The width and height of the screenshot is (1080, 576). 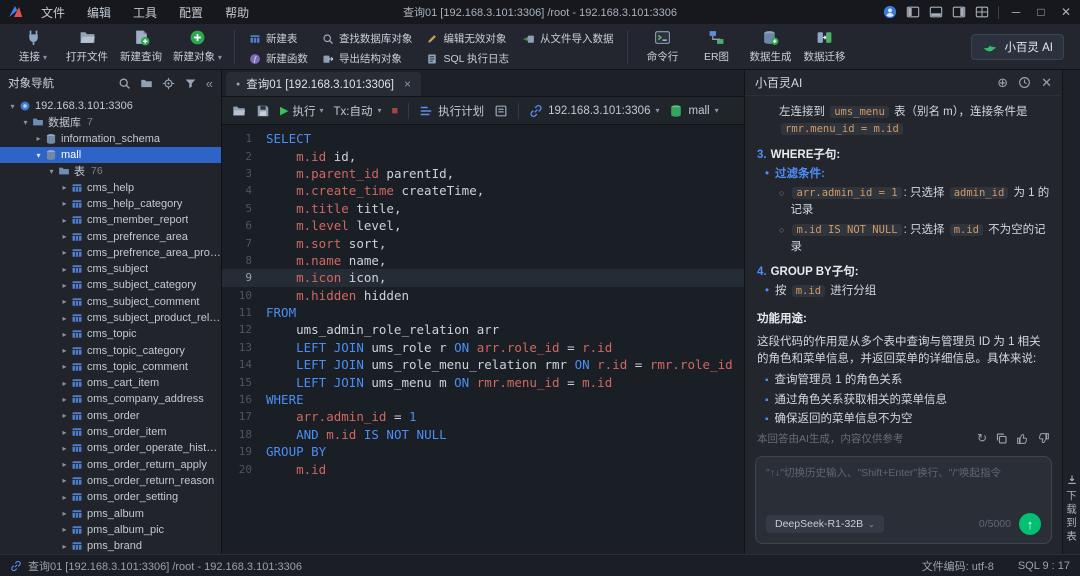 What do you see at coordinates (191, 12) in the screenshot?
I see `menu-item-3: 配置` at bounding box center [191, 12].